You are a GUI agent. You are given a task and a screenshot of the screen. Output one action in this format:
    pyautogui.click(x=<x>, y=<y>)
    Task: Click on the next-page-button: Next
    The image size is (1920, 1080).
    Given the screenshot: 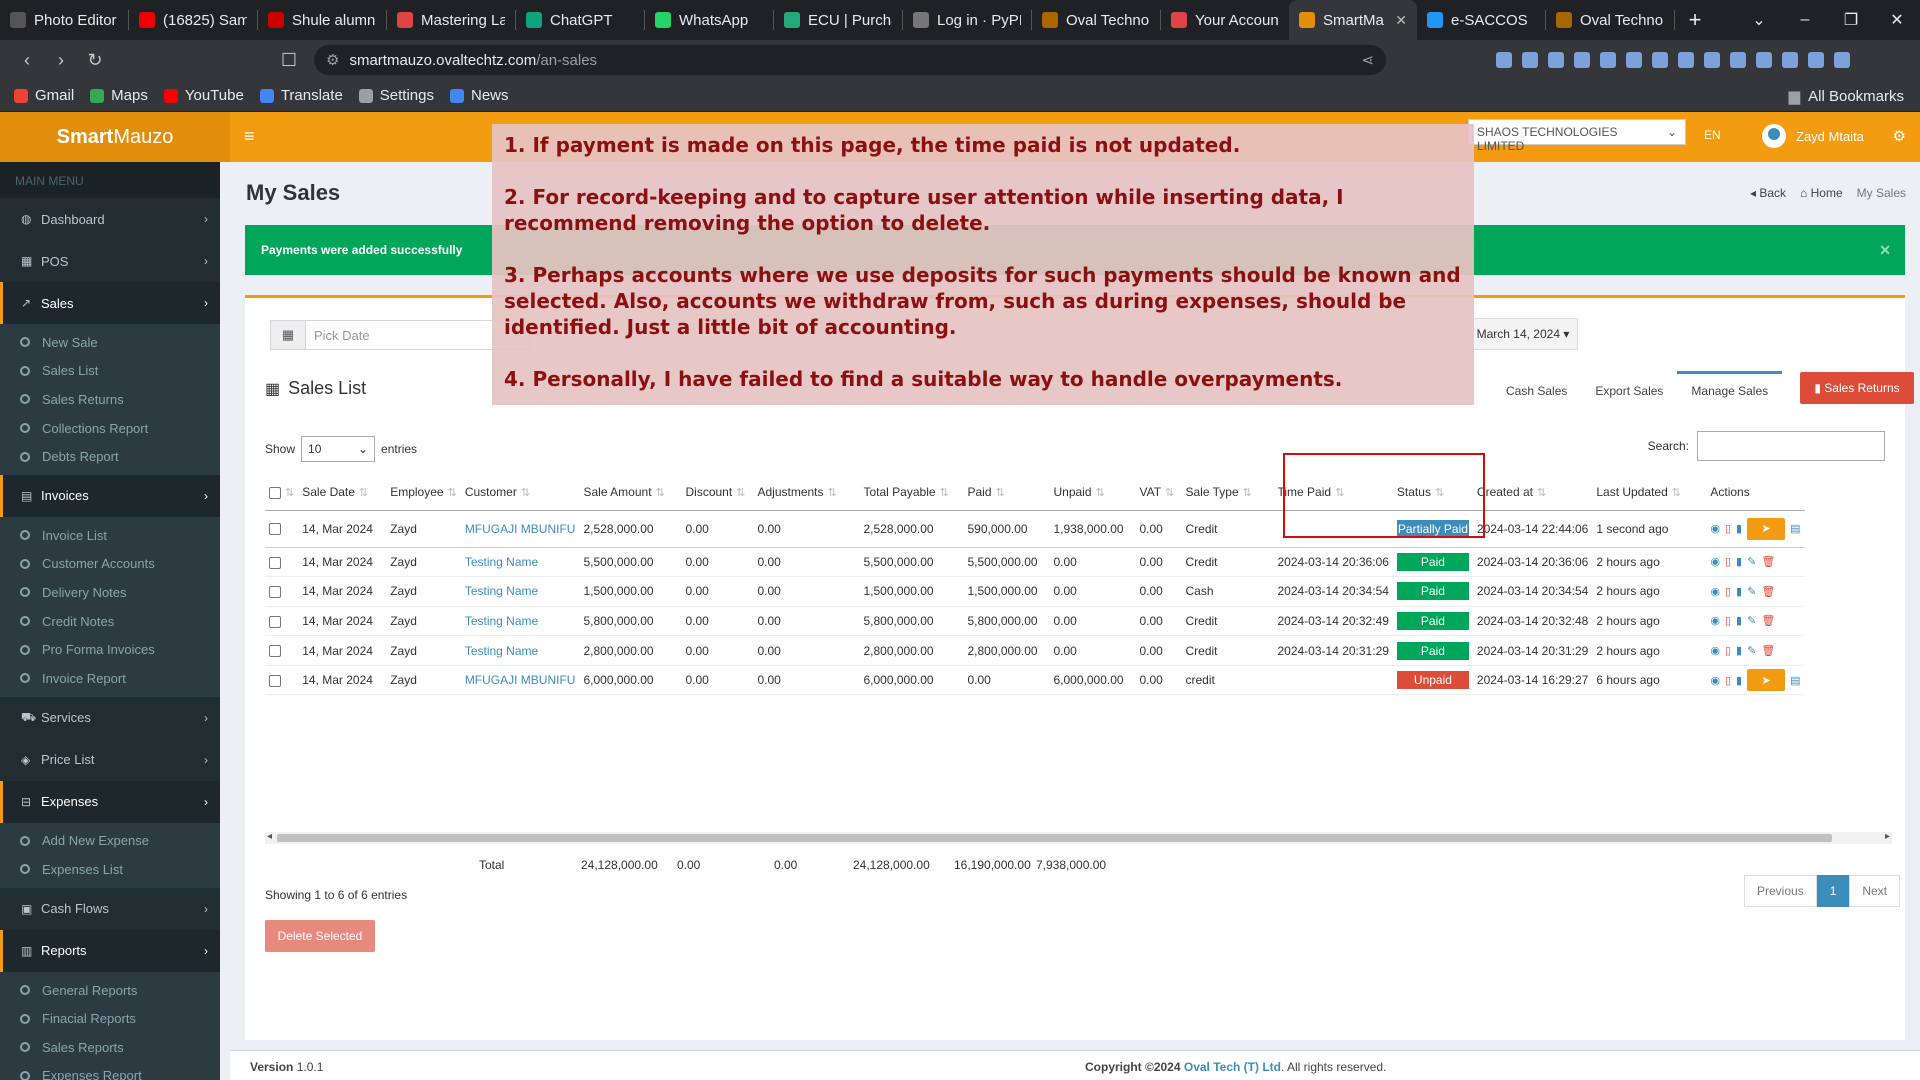 What is the action you would take?
    pyautogui.click(x=1875, y=891)
    